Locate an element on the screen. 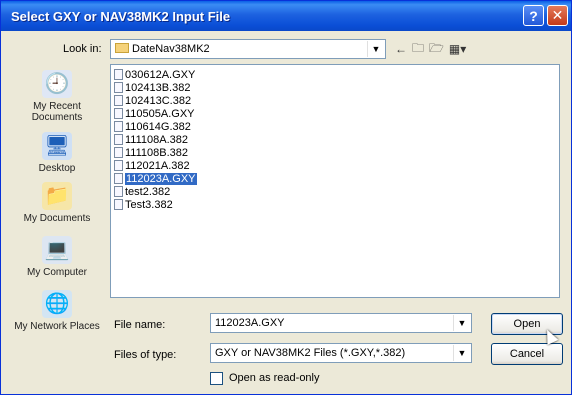 This screenshot has width=572, height=395. recent-documents-icon: 🕘 is located at coordinates (57, 84).